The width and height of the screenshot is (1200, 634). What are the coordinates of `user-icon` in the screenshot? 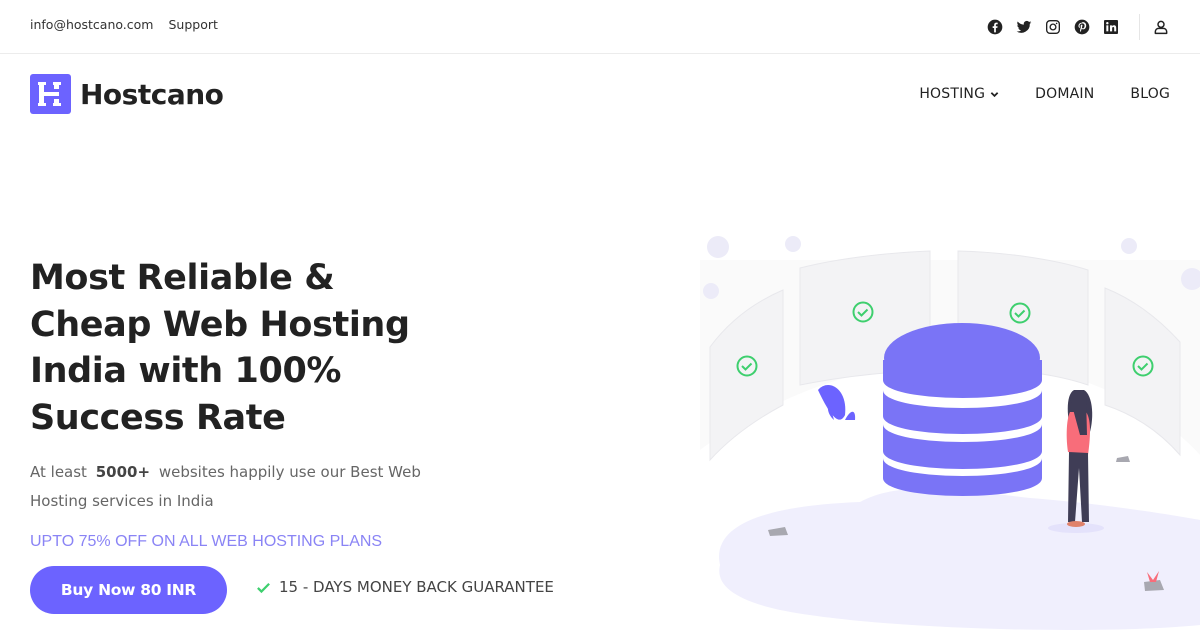 It's located at (1160, 26).